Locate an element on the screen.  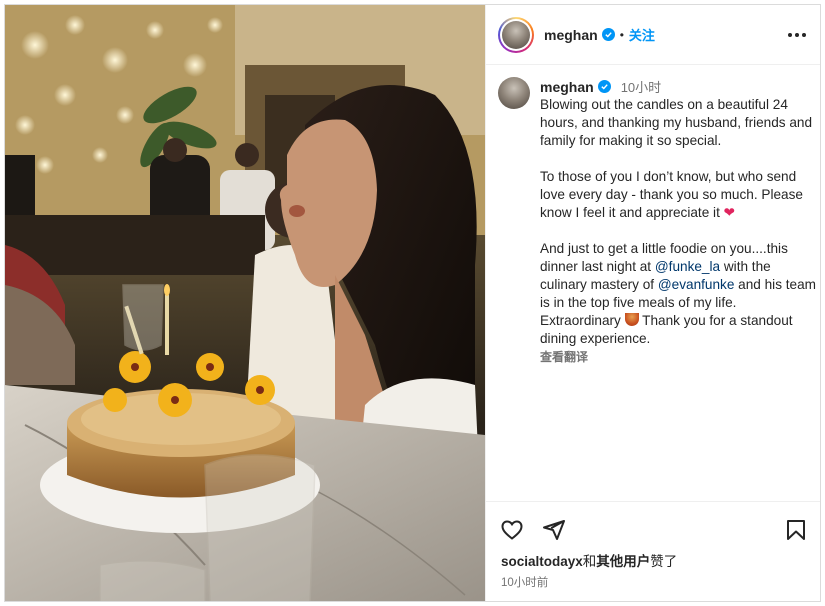
likes-suffix: 赞了 is located at coordinates (664, 561).